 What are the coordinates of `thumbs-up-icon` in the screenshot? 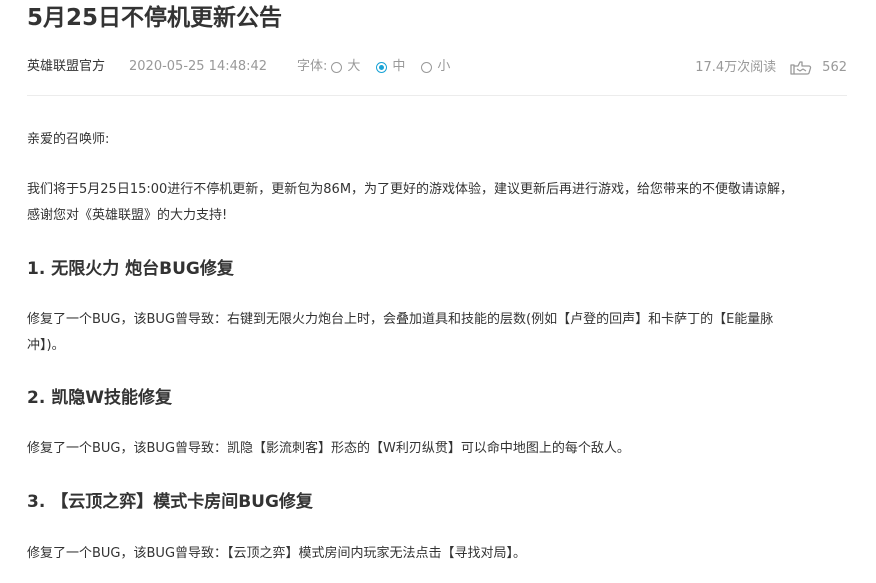 It's located at (801, 68).